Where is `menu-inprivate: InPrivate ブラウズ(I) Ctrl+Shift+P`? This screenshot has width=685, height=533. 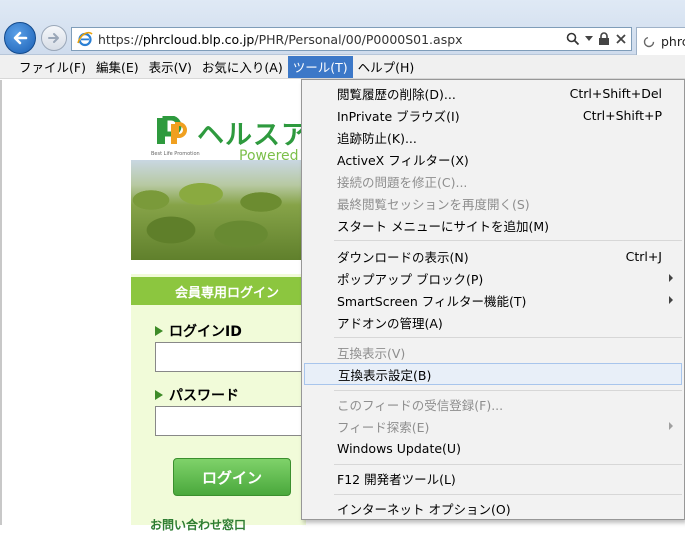
menu-inprivate: InPrivate ブラウズ(I) Ctrl+Shift+P is located at coordinates (493, 115).